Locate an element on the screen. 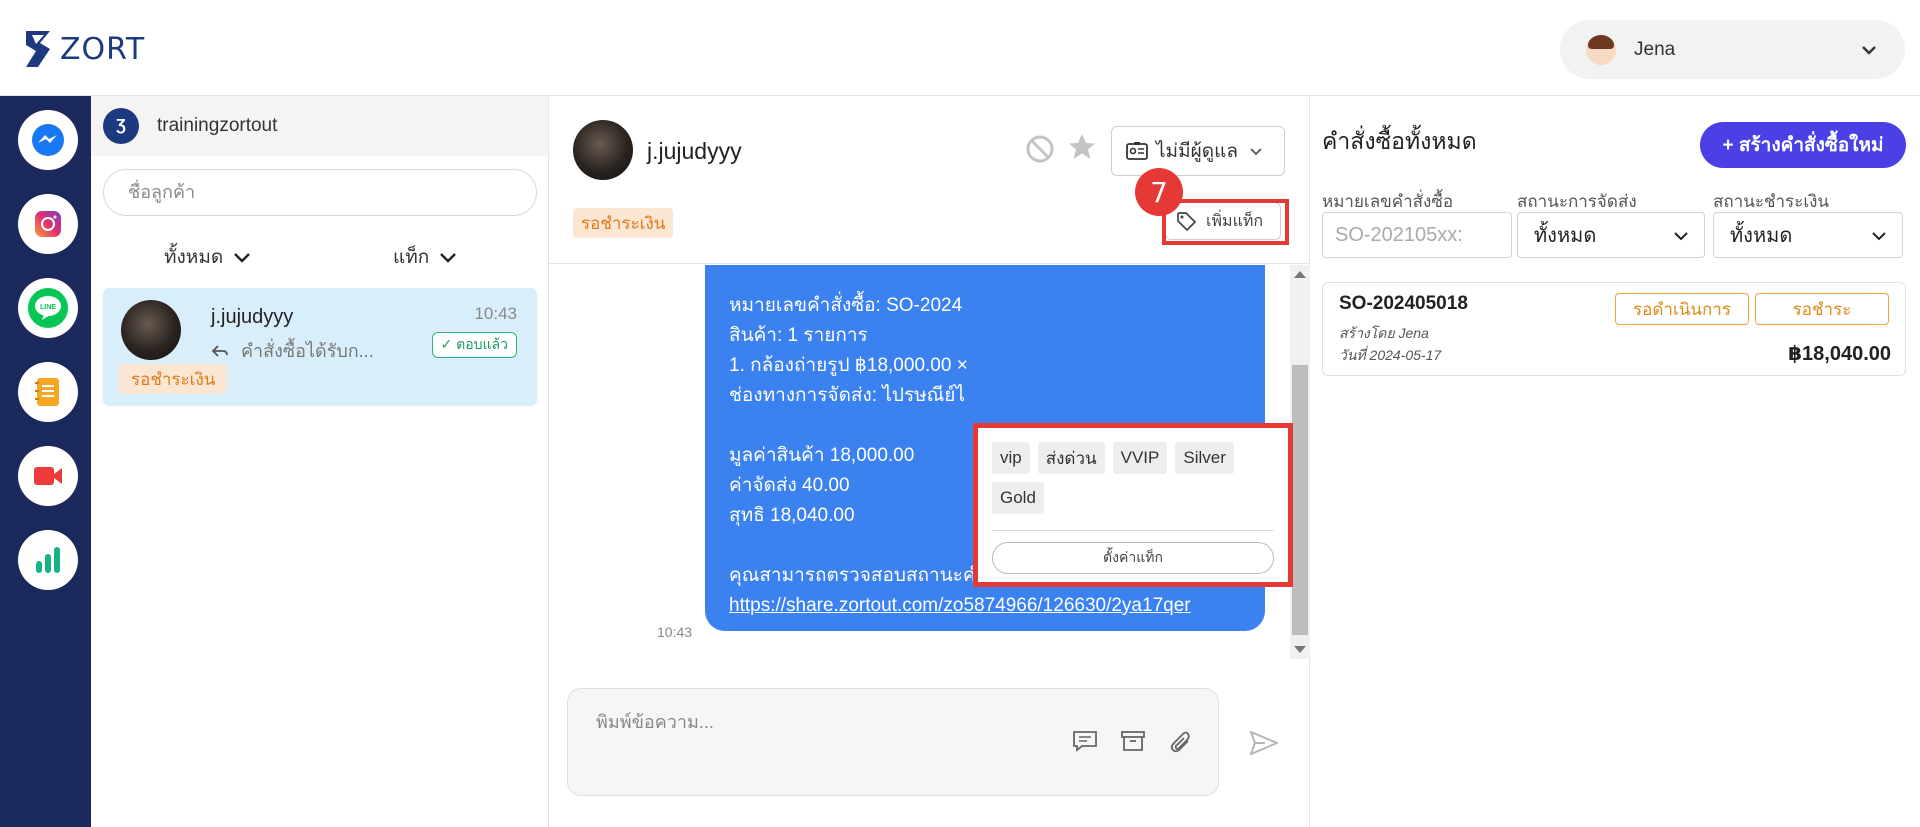 This screenshot has height=827, width=1920. id-card-icon is located at coordinates (1137, 151).